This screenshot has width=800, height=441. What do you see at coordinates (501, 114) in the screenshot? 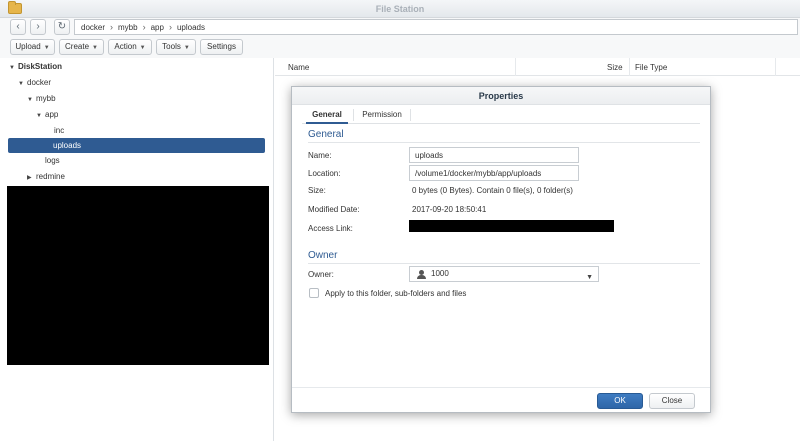
I see `tab-bar: General Permission` at bounding box center [501, 114].